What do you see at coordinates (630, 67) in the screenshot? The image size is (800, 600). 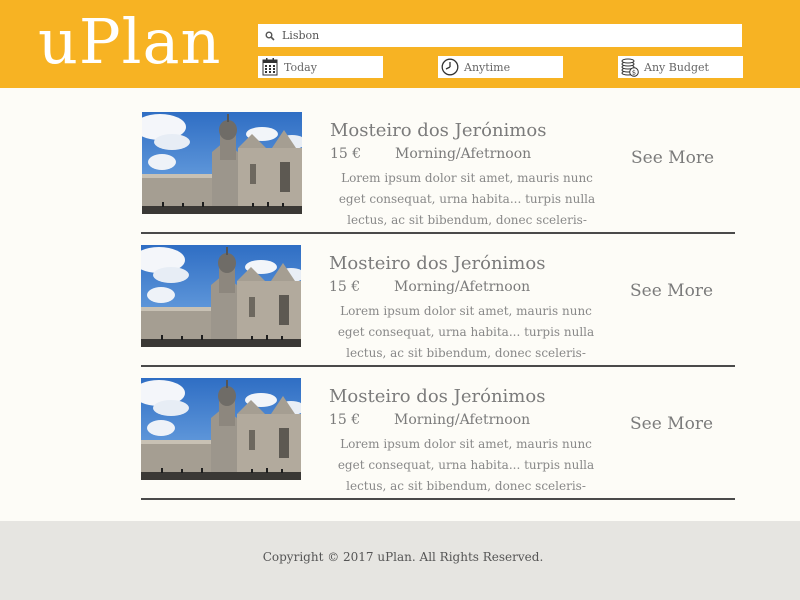 I see `coins-icon: $` at bounding box center [630, 67].